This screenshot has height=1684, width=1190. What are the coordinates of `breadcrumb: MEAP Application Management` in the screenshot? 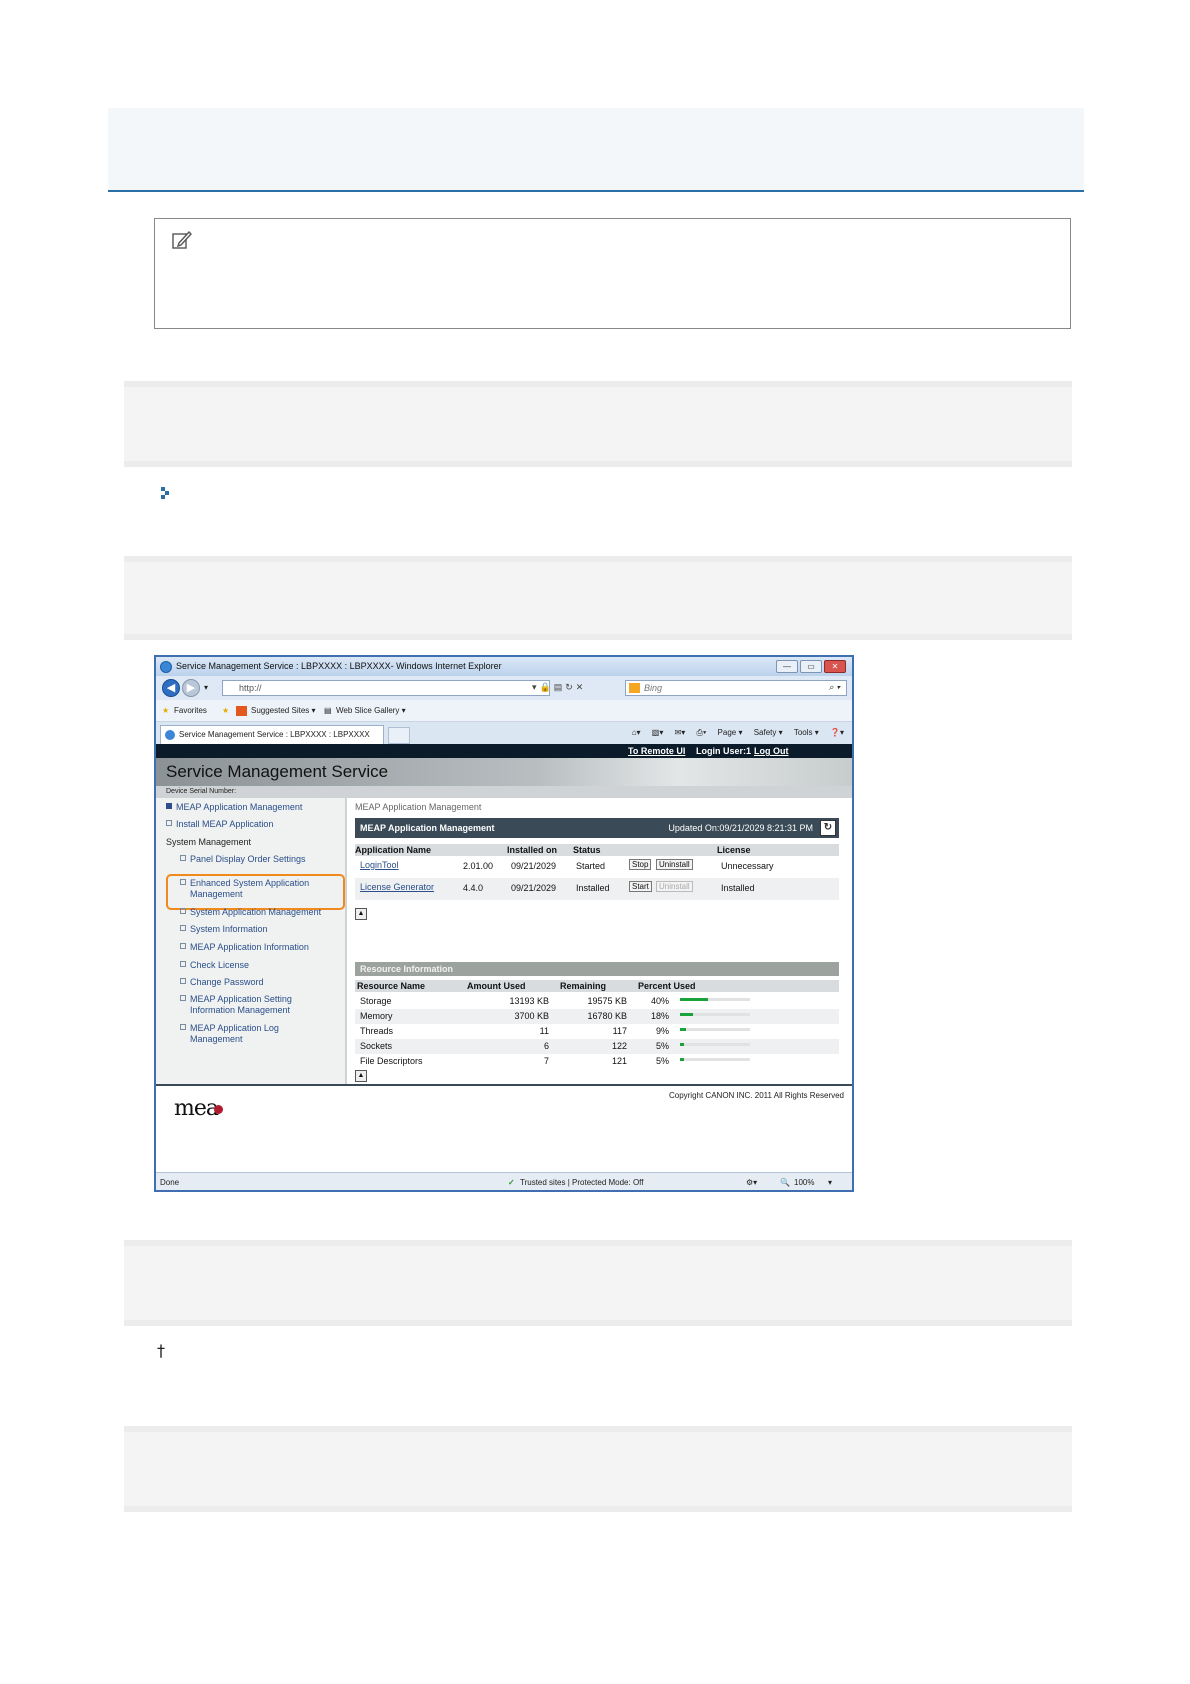 It's located at (418, 807).